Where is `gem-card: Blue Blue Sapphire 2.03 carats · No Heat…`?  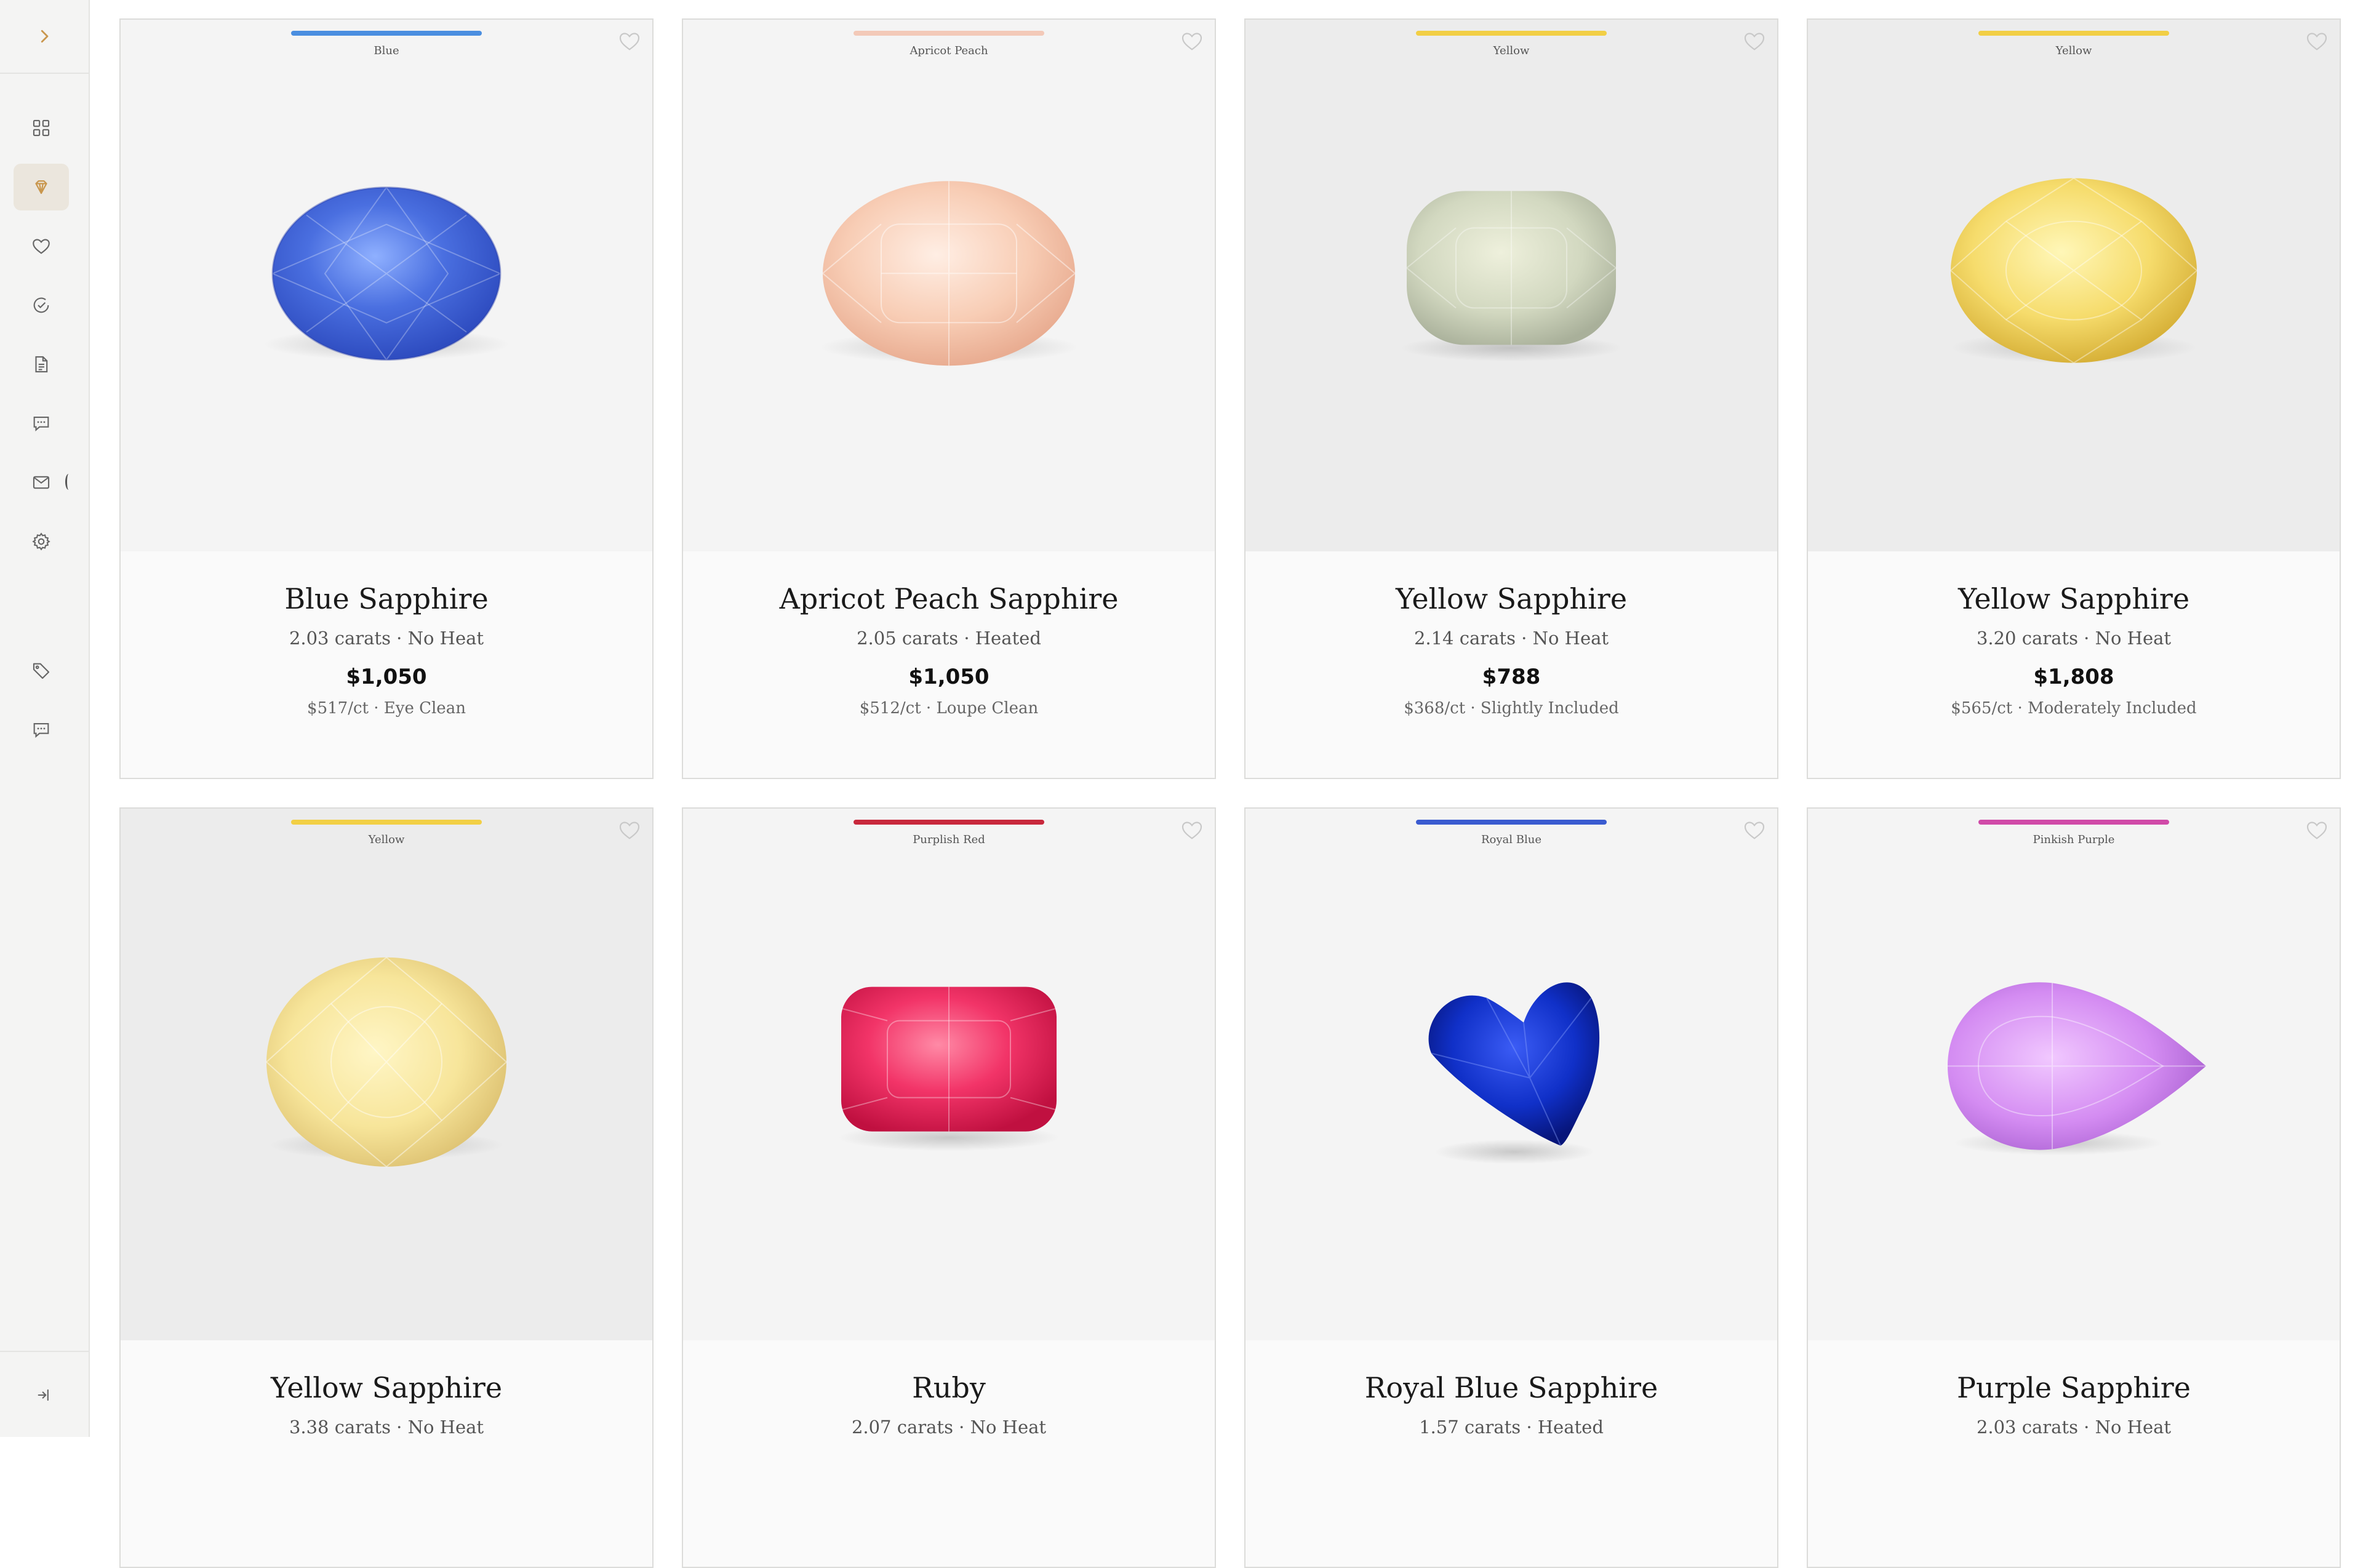
gem-card: Blue Blue Sapphire 2.03 carats · No Heat… is located at coordinates (386, 398).